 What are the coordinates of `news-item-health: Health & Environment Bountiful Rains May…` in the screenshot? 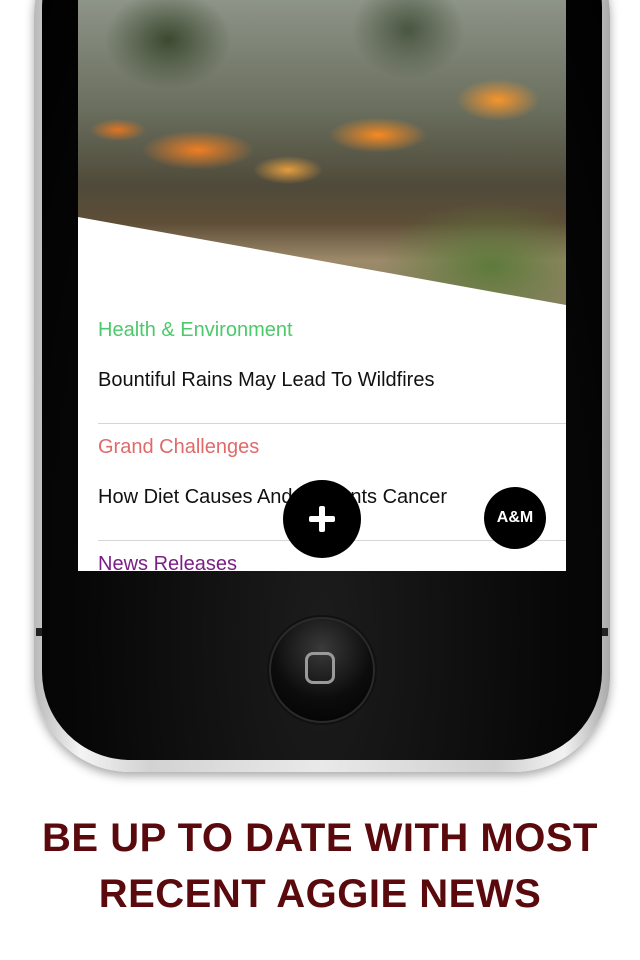 It's located at (332, 355).